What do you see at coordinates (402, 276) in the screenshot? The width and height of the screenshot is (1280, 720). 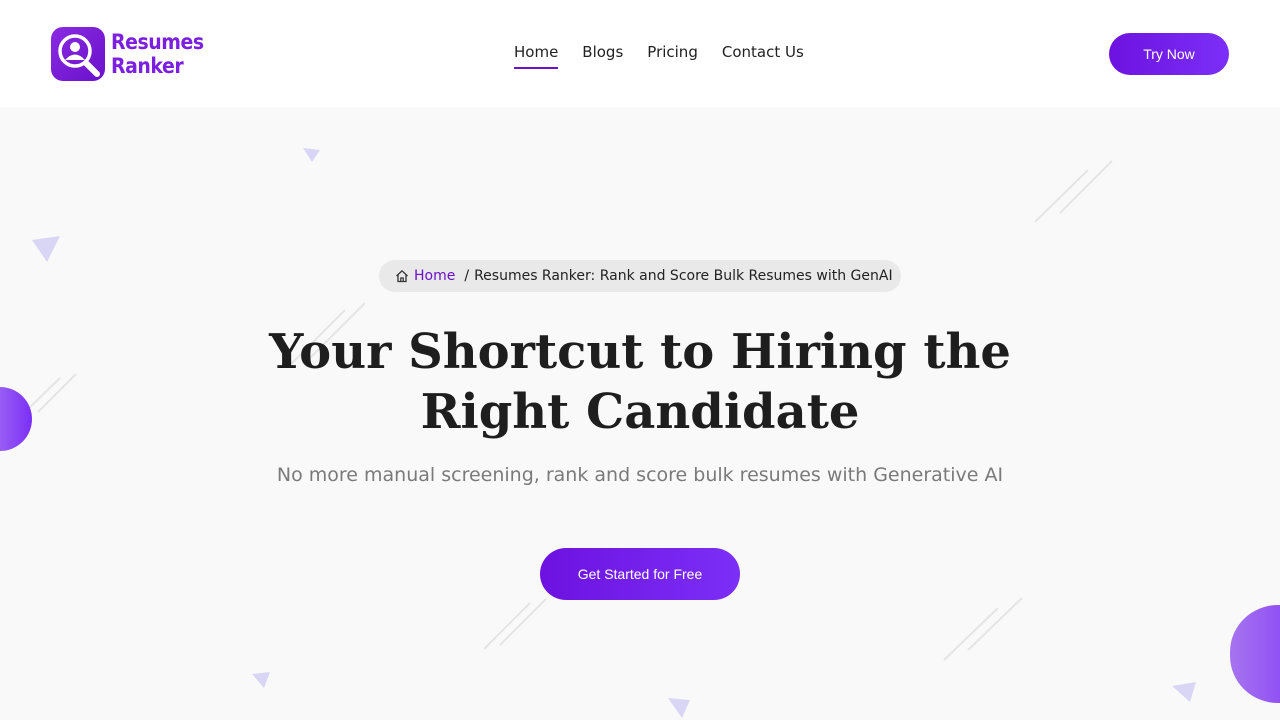 I see `home-icon` at bounding box center [402, 276].